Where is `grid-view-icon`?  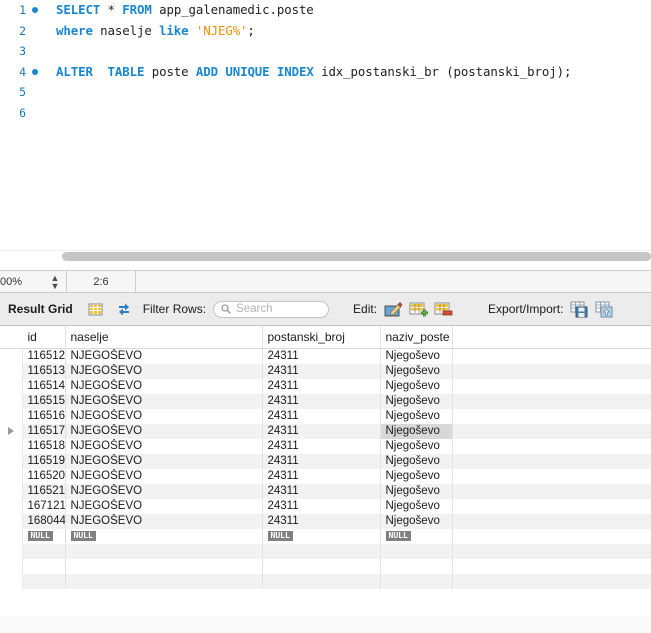
grid-view-icon is located at coordinates (96, 309).